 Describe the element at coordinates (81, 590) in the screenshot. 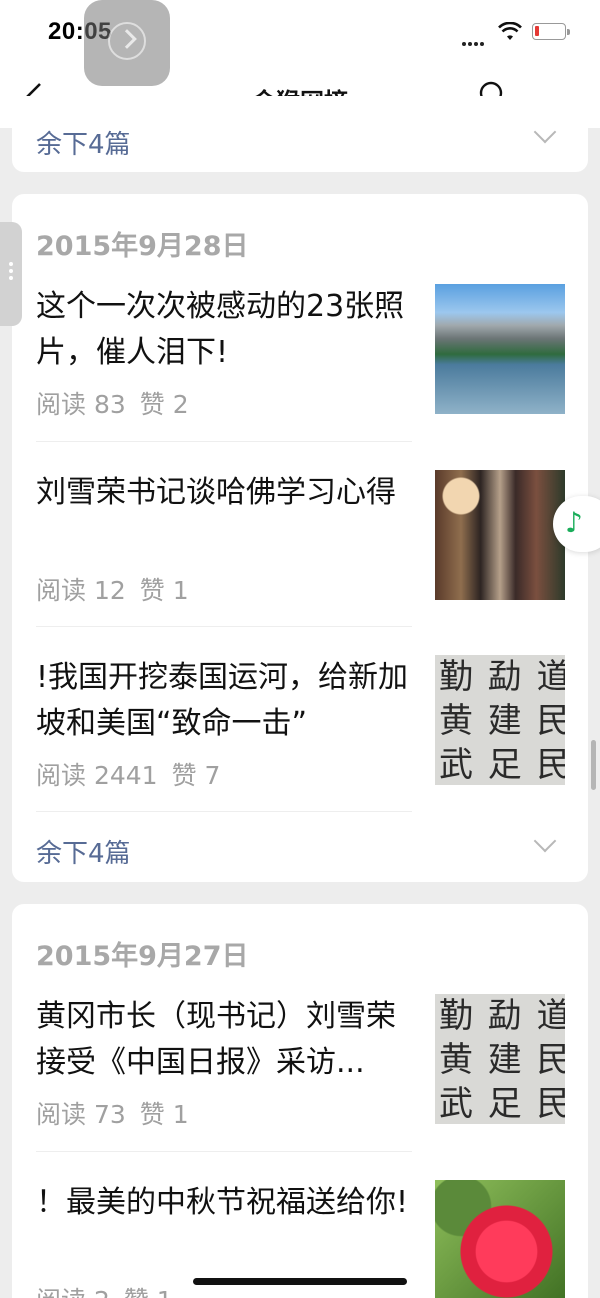

I see `read-count: 阅读 12` at that location.